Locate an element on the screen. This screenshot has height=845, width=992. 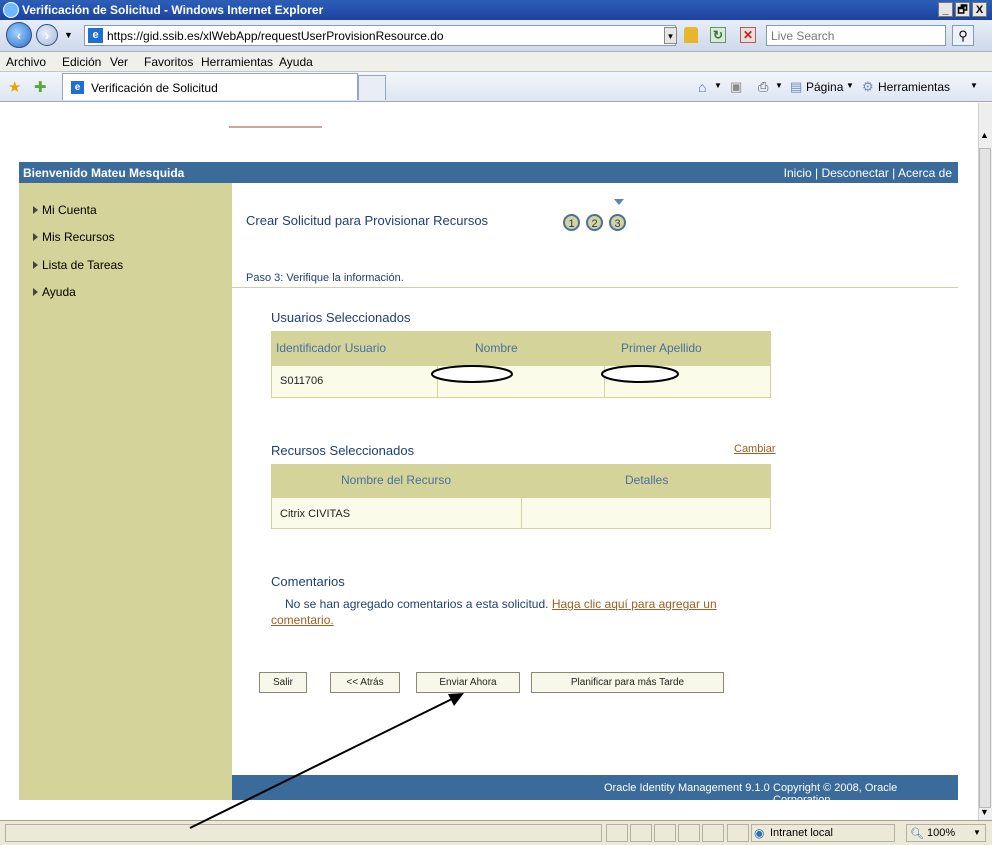
annotation-arrow-line is located at coordinates (323, 762).